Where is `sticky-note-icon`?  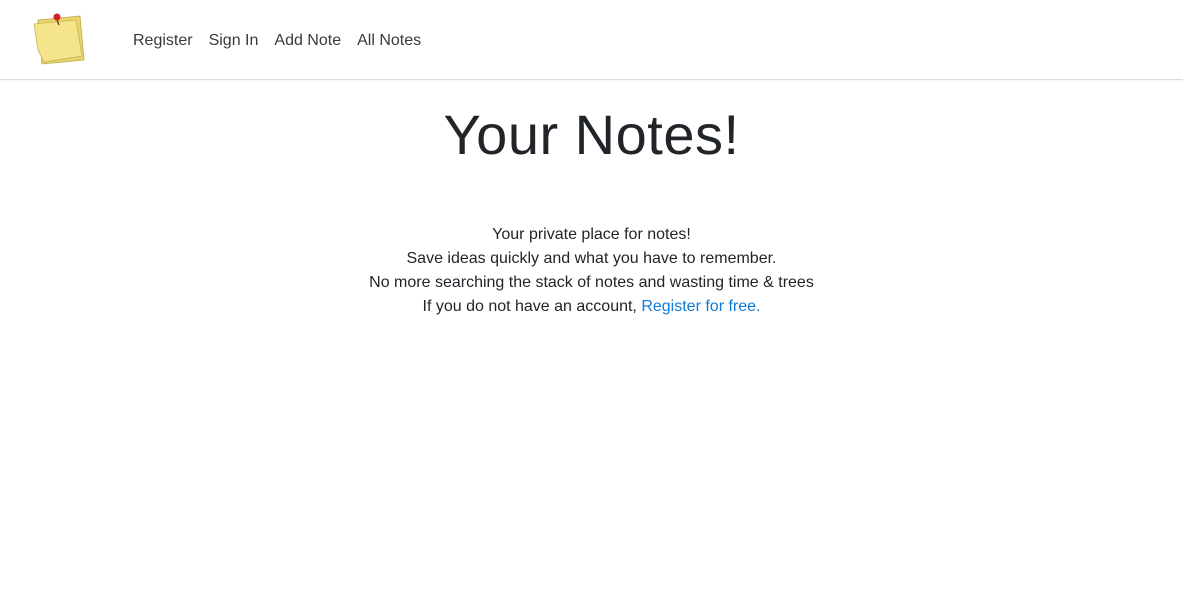 sticky-note-icon is located at coordinates (60, 39).